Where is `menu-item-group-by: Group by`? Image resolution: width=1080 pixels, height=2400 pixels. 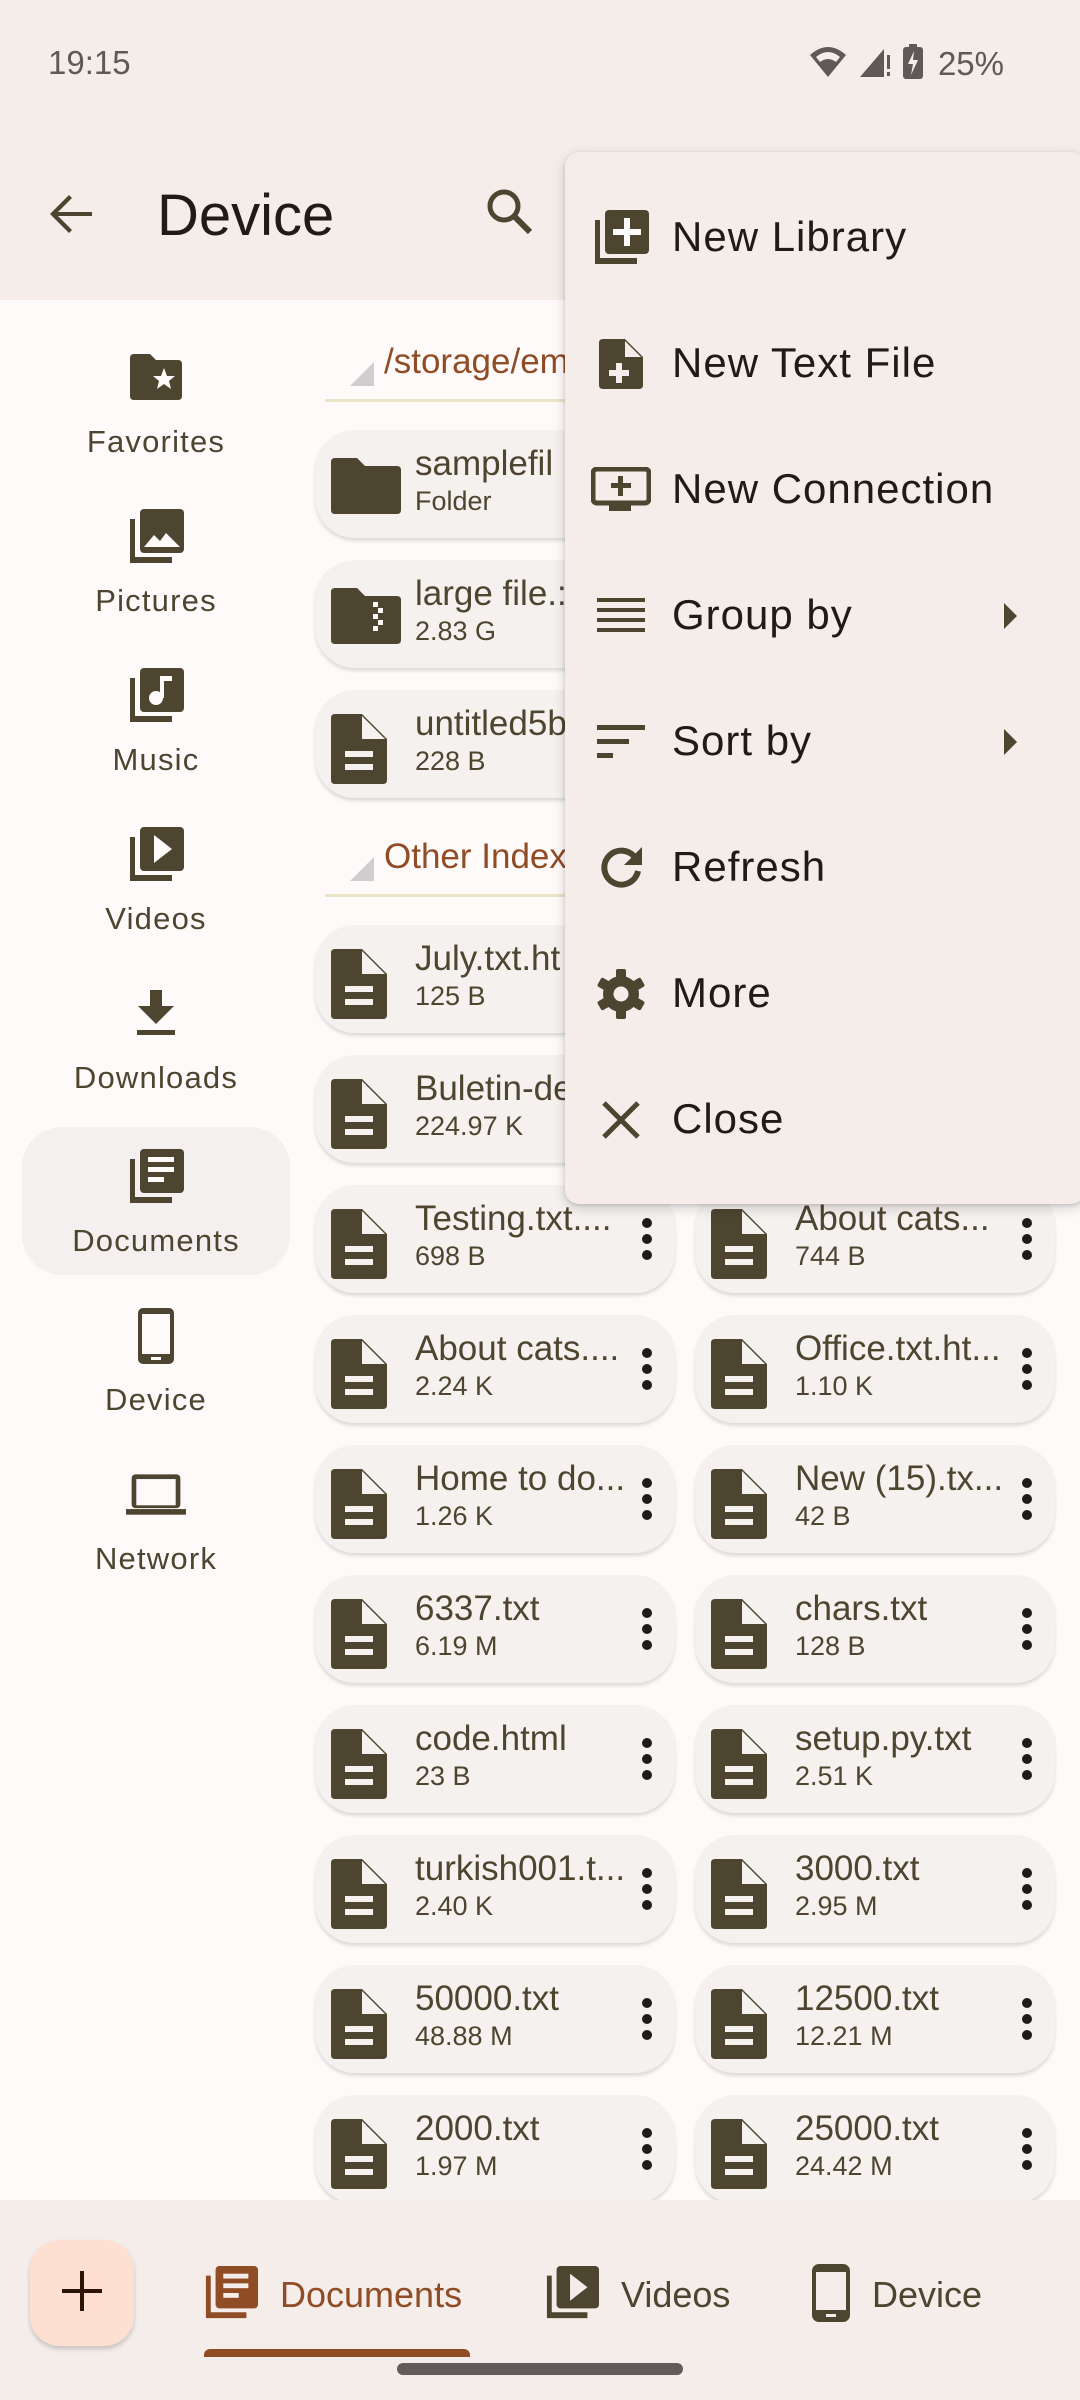 menu-item-group-by: Group by is located at coordinates (822, 616).